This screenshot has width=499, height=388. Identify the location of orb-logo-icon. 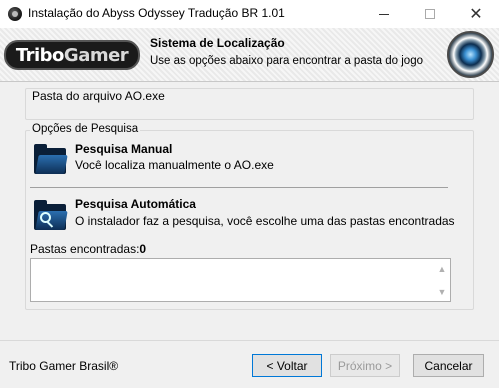
(470, 54).